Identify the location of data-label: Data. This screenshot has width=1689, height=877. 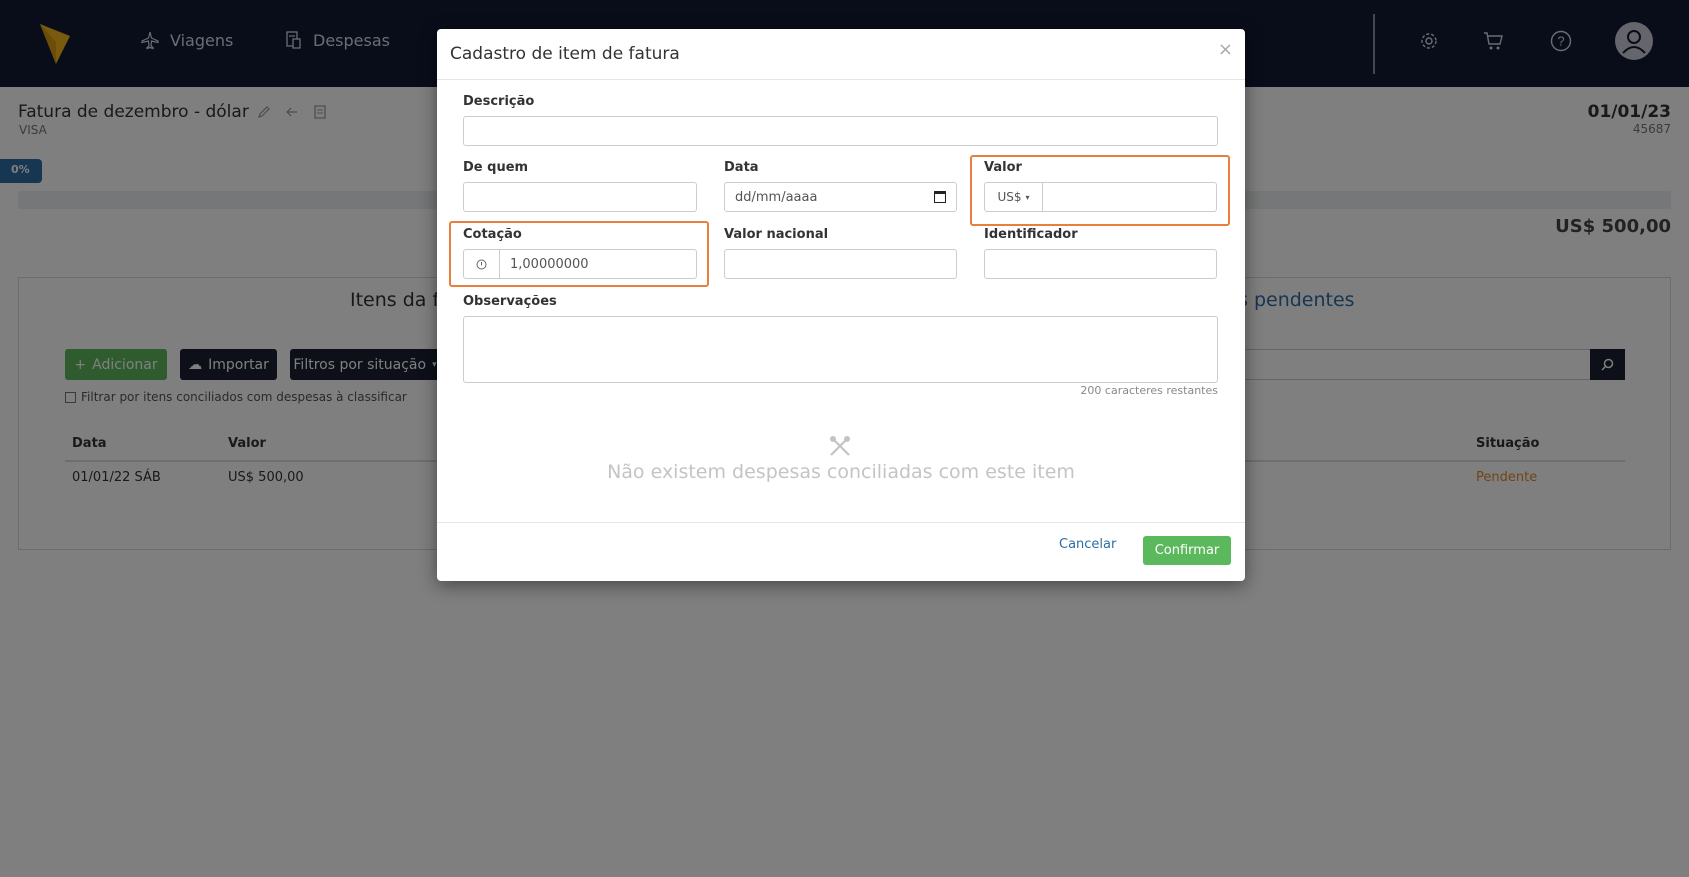
(741, 167).